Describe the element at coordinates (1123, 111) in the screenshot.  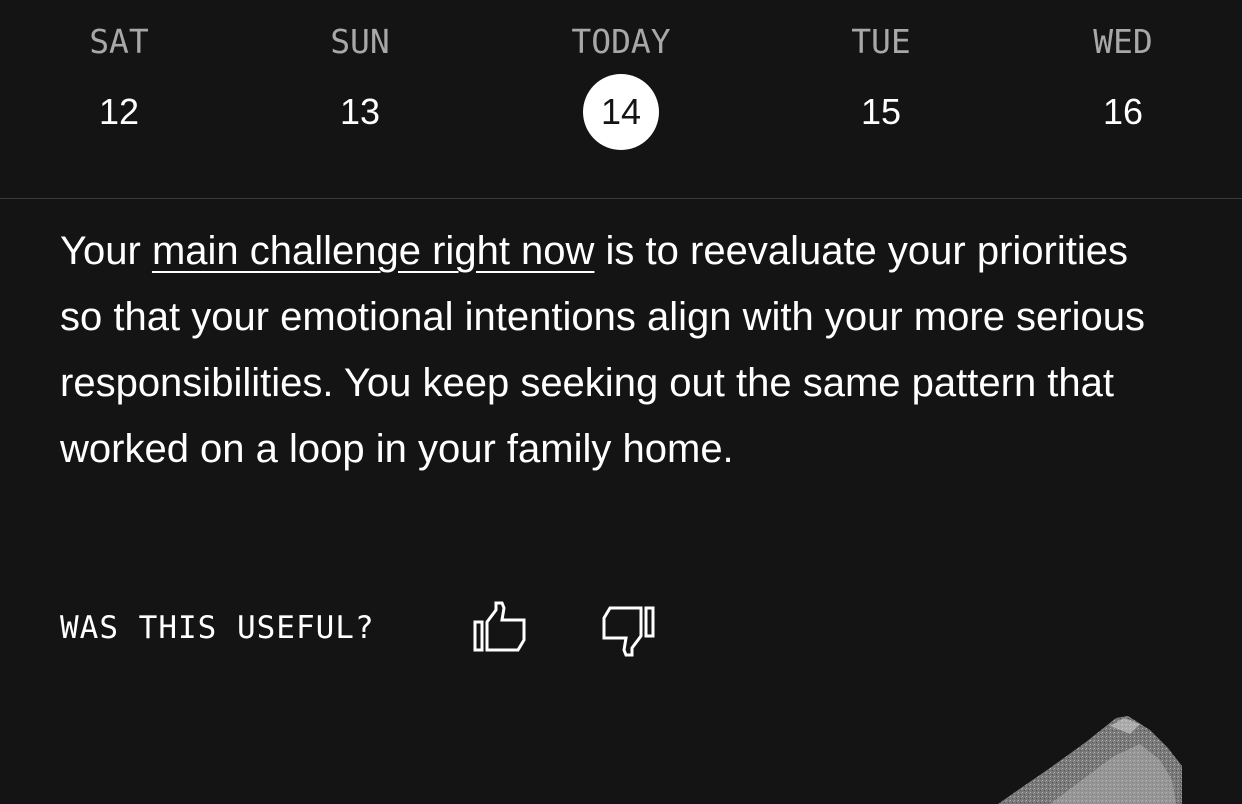
I see `day-number: 16` at that location.